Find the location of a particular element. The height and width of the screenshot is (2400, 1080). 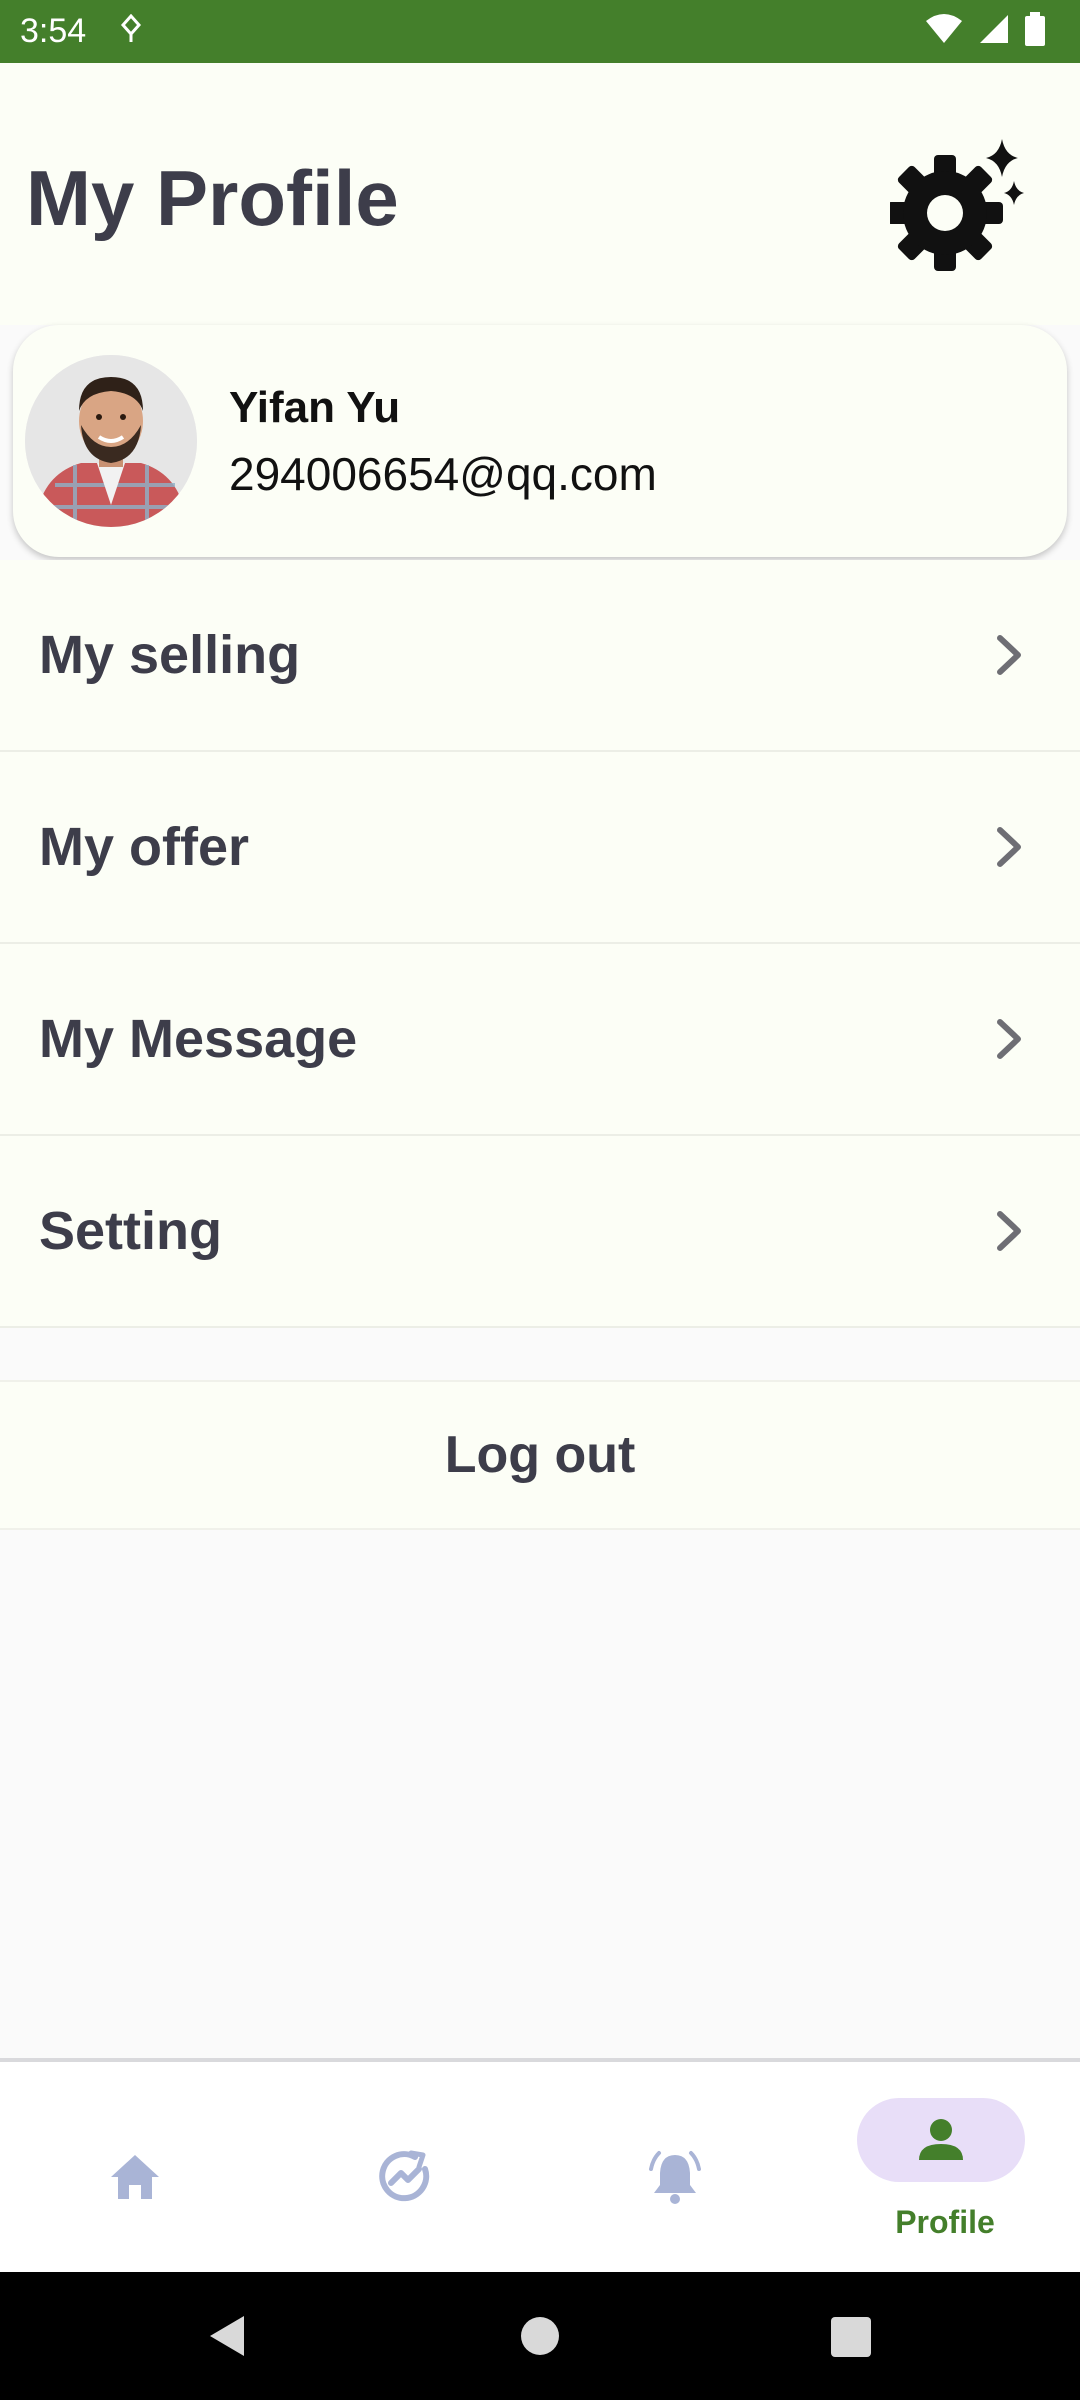

active-indicator is located at coordinates (941, 2140).